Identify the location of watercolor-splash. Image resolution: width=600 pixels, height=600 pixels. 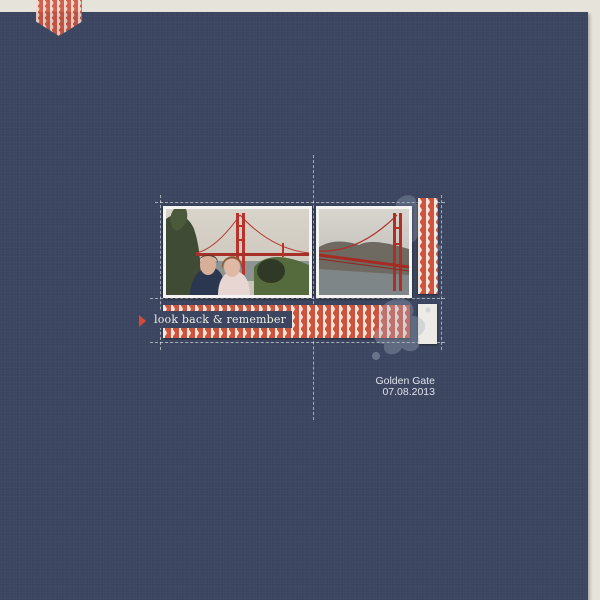
(401, 329).